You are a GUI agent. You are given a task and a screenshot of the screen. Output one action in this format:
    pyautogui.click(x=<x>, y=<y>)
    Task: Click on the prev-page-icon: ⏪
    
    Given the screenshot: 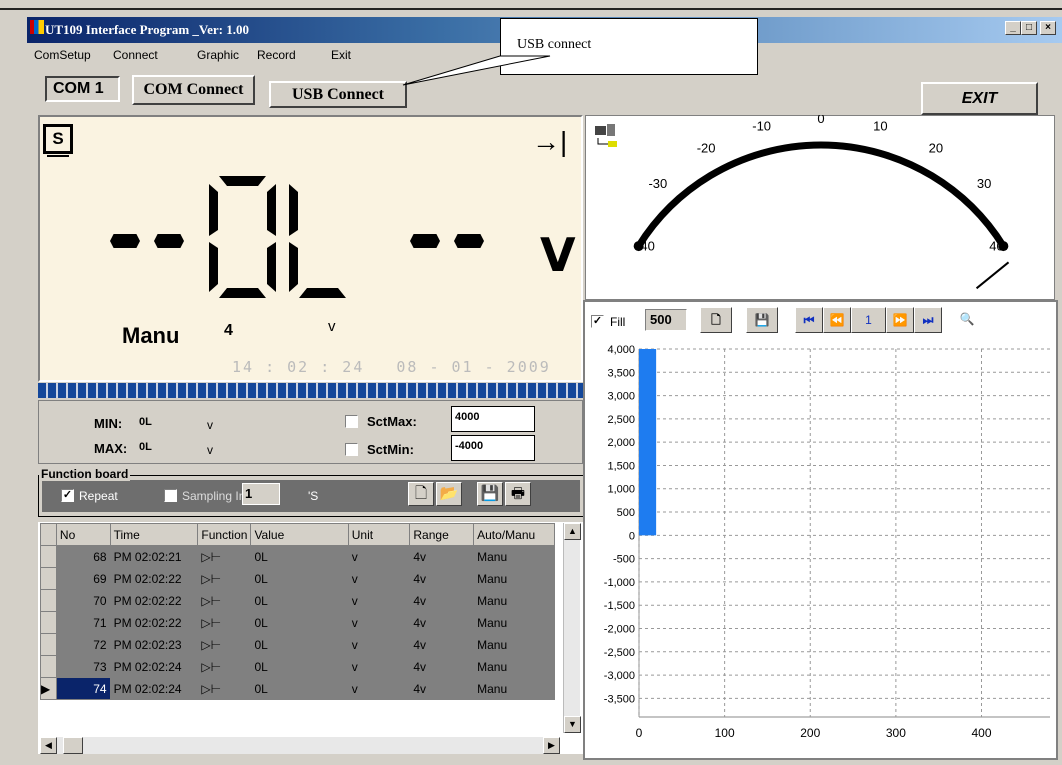 What is the action you would take?
    pyautogui.click(x=837, y=320)
    